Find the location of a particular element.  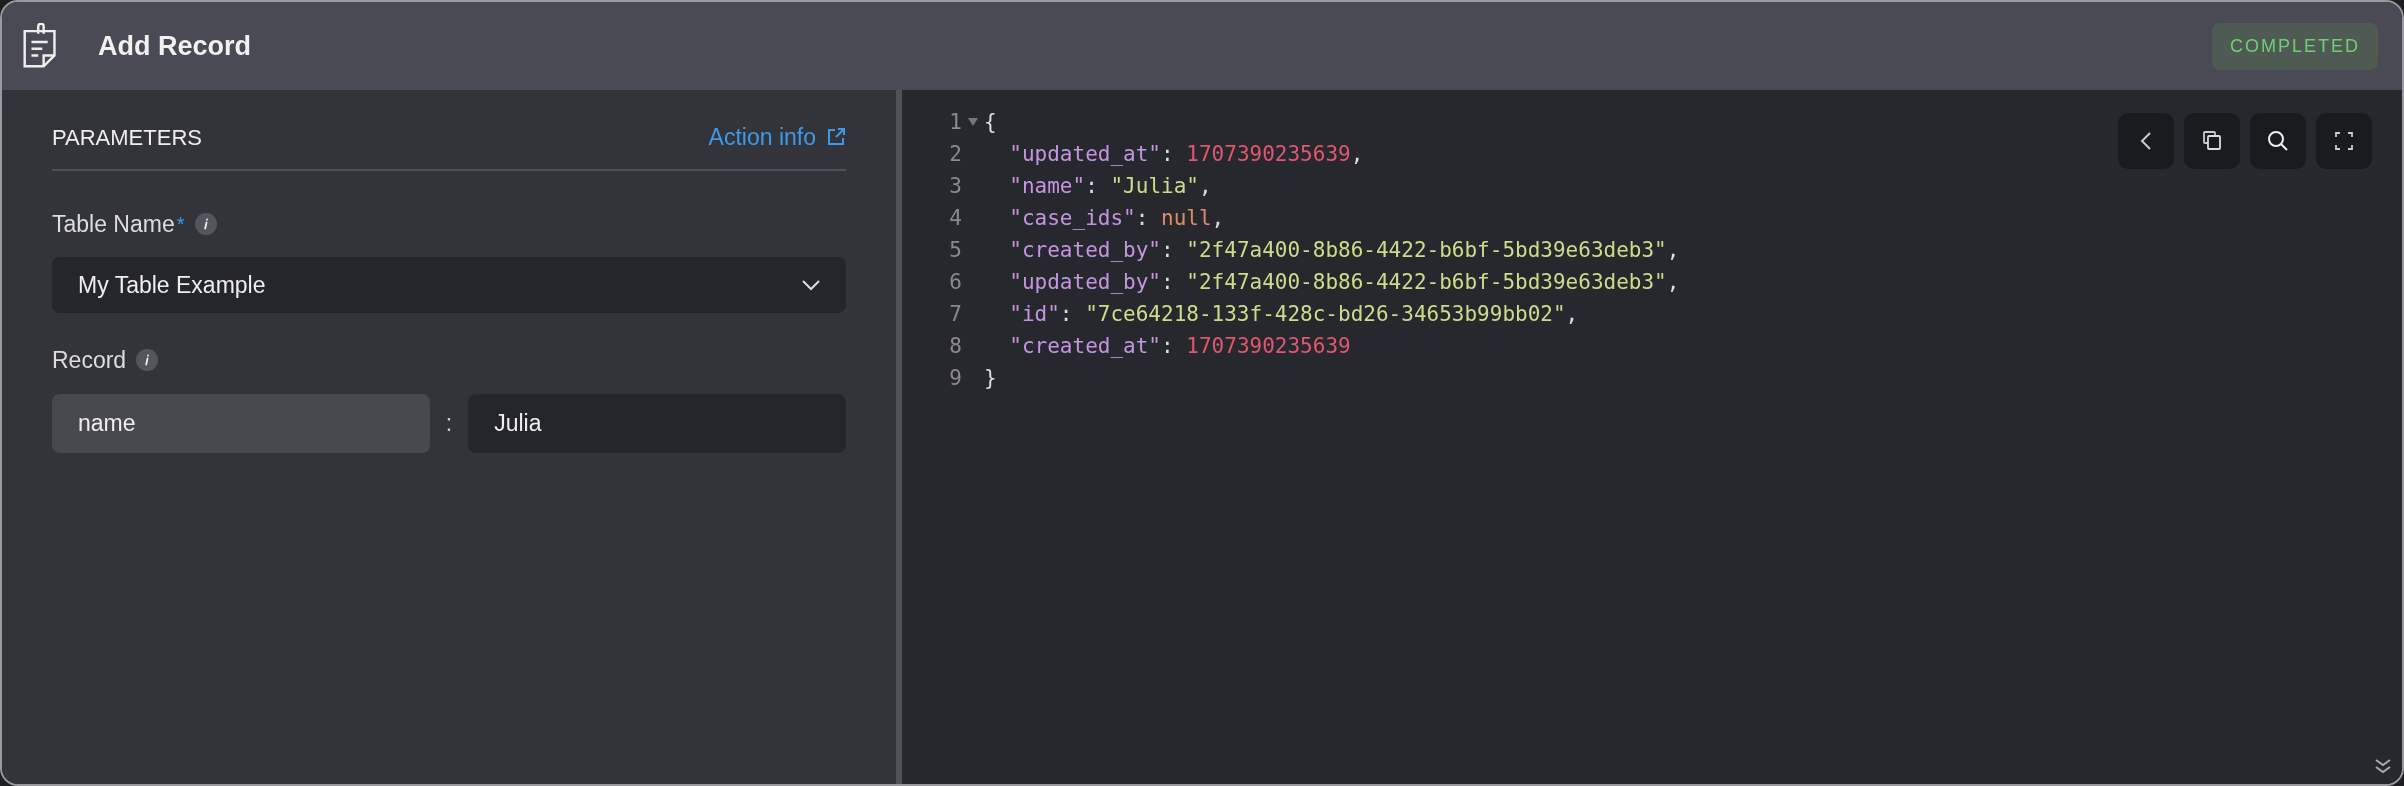

line-number: 5 is located at coordinates (955, 250).